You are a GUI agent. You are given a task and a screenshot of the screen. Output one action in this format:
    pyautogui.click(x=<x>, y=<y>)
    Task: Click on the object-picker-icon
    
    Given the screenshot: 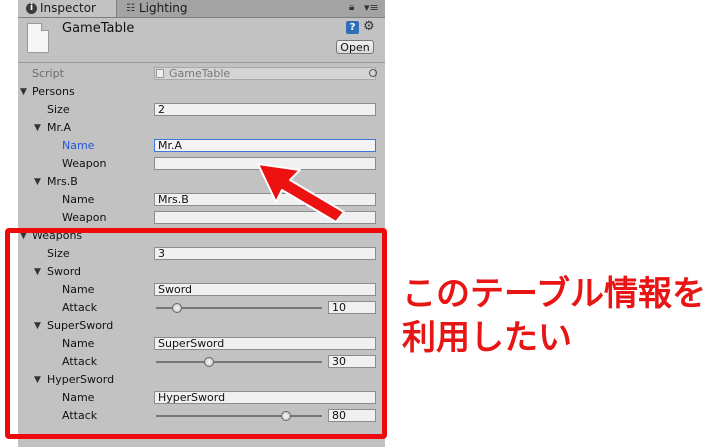 What is the action you would take?
    pyautogui.click(x=373, y=73)
    